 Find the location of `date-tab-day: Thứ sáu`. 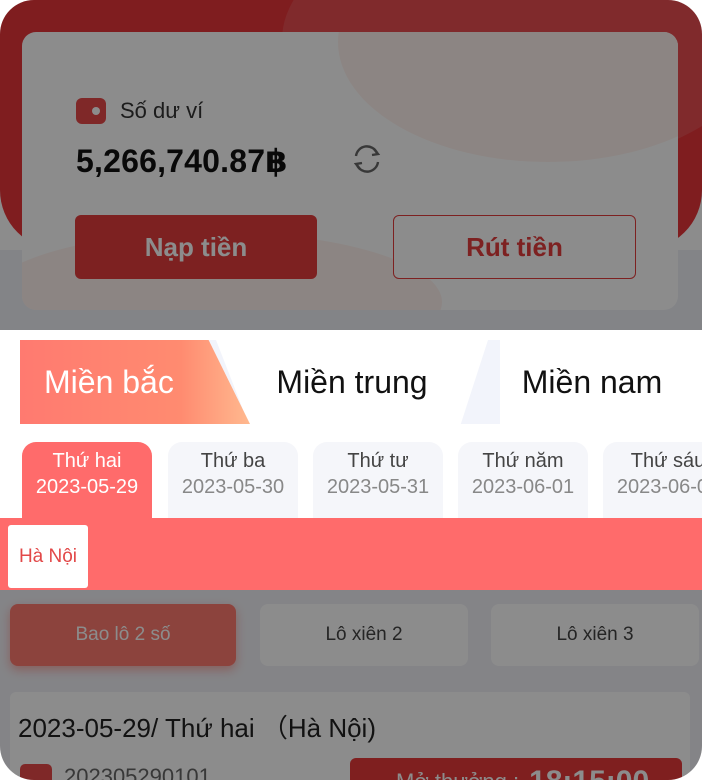

date-tab-day: Thứ sáu is located at coordinates (666, 461).